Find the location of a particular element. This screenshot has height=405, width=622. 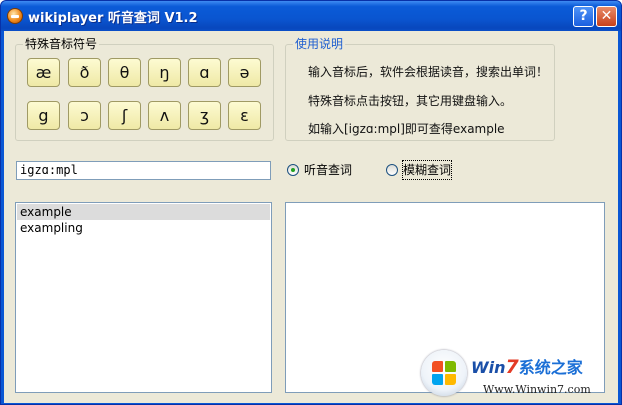

symbol-button-open-o: ɔ is located at coordinates (84, 115).